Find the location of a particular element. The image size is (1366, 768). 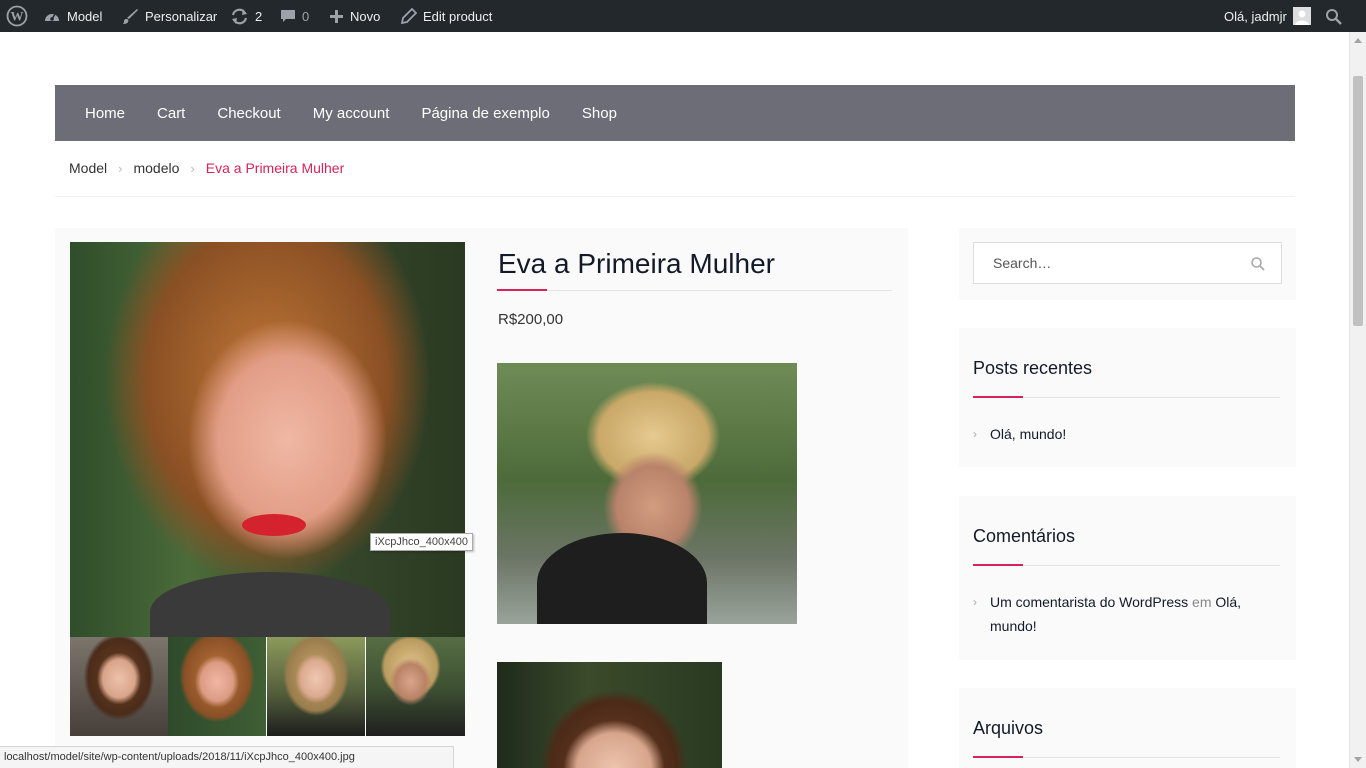

title-divider is located at coordinates (695, 290).